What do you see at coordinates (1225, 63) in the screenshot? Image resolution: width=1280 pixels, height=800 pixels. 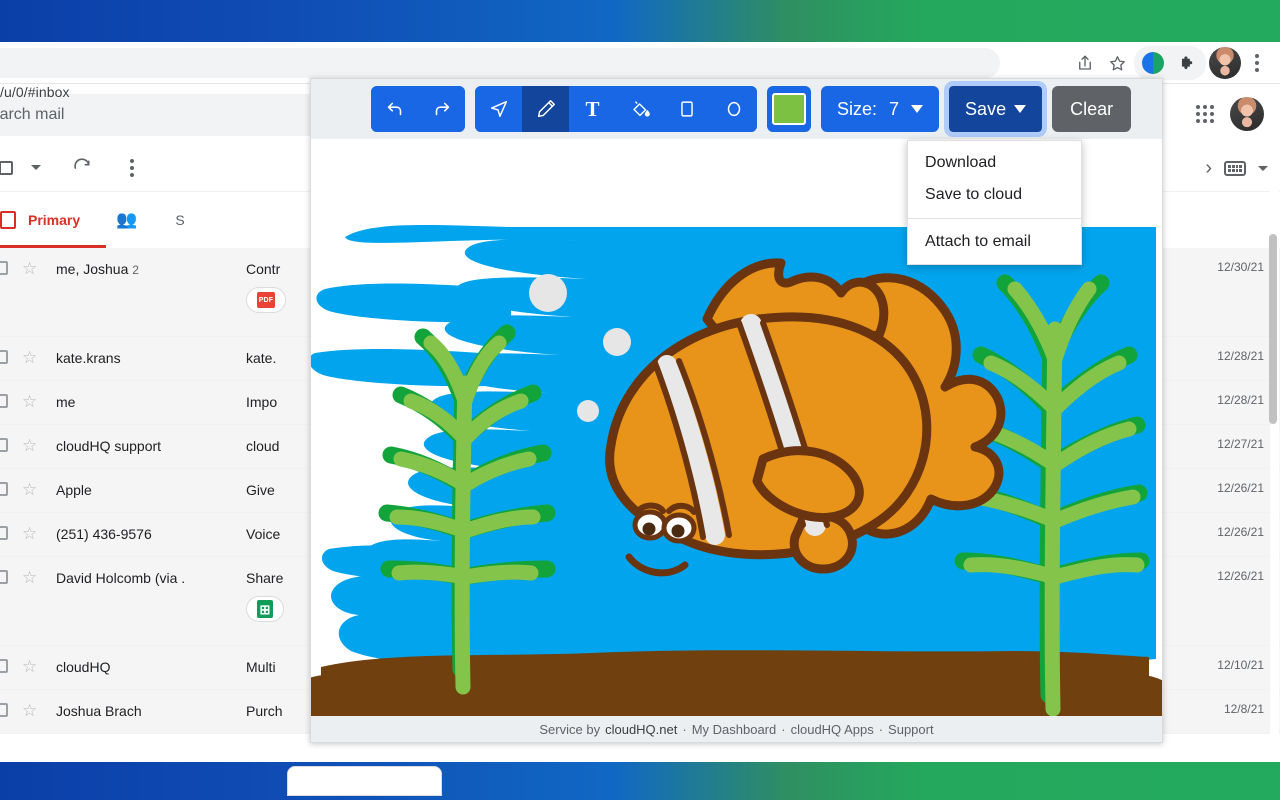 I see `browser-profile-avatar` at bounding box center [1225, 63].